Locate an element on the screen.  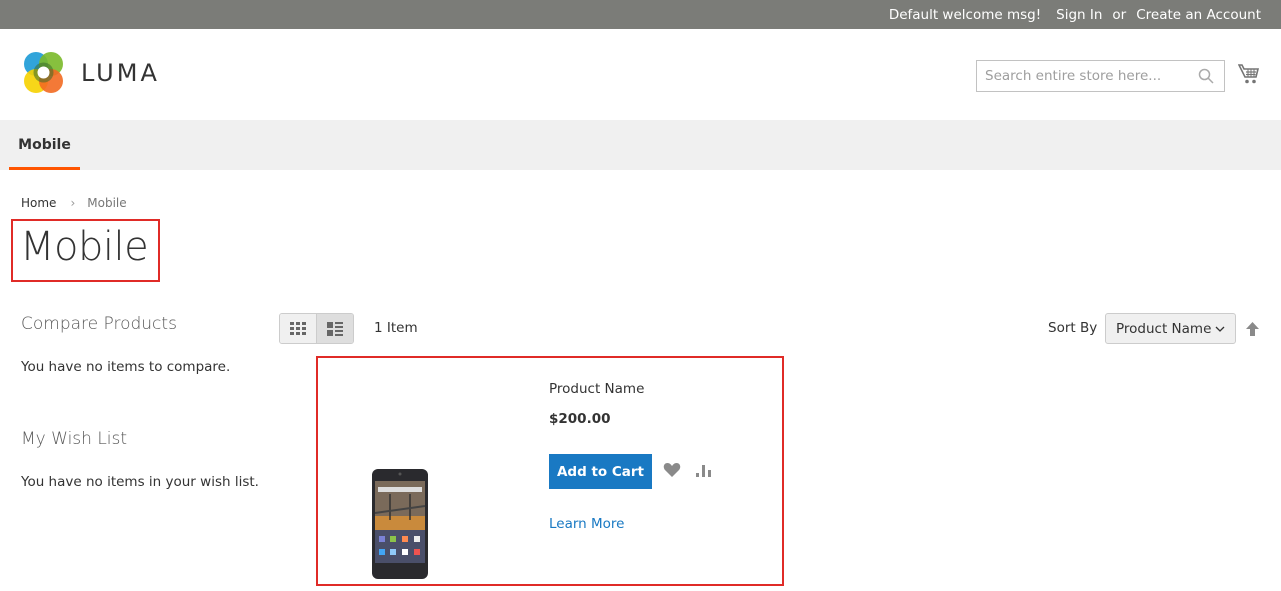
product-name-link: Product Name is located at coordinates (596, 389).